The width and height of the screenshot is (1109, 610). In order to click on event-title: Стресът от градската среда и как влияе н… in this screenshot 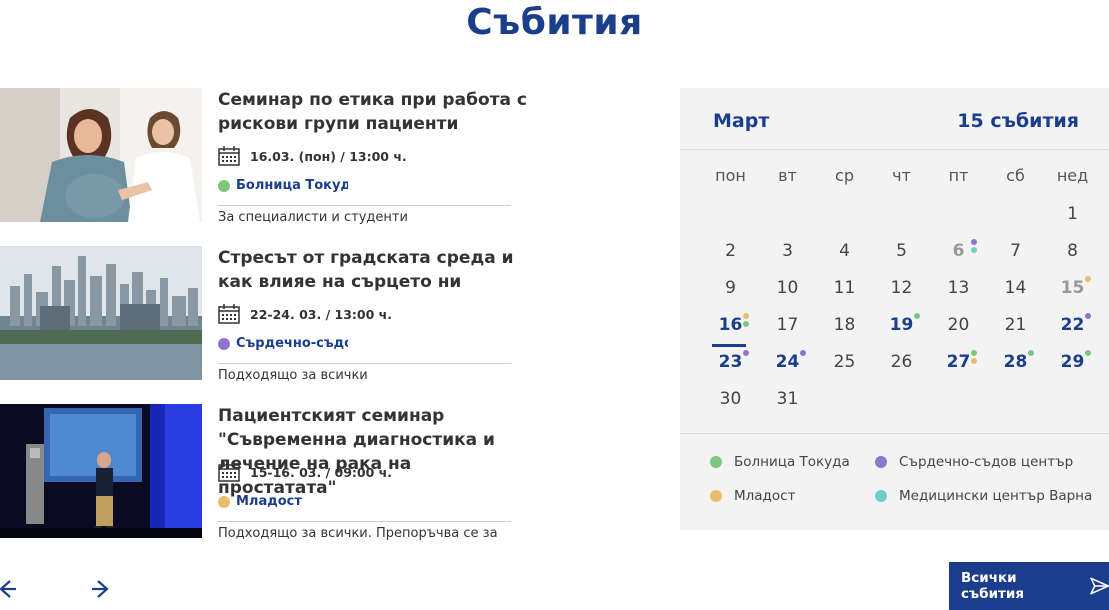, I will do `click(373, 270)`.